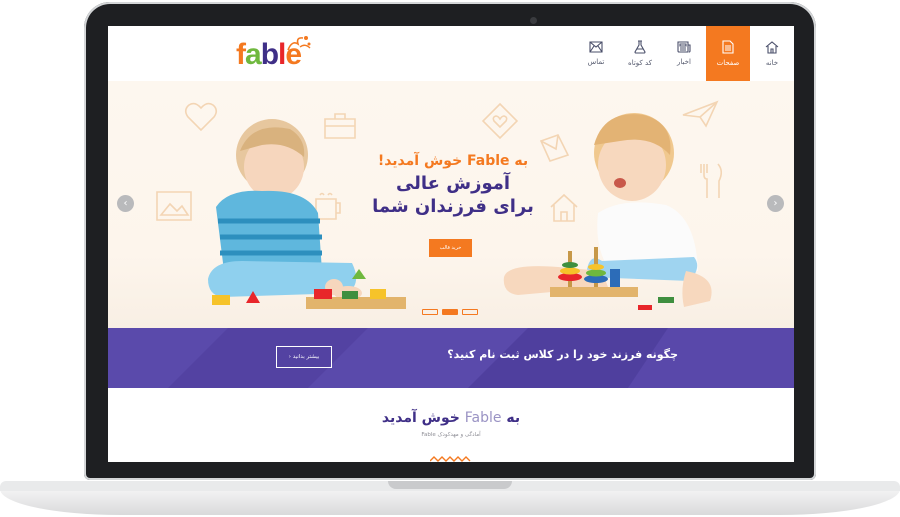  Describe the element at coordinates (450, 498) in the screenshot. I see `laptop-base` at that location.